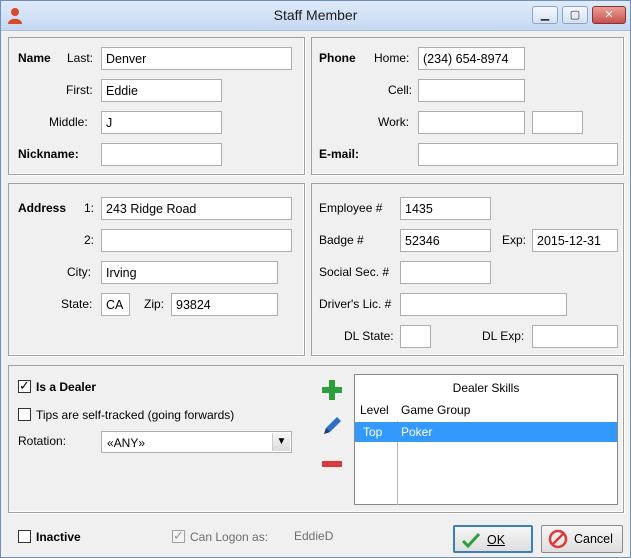 The image size is (631, 558). What do you see at coordinates (24, 536) in the screenshot?
I see `inactive-checkbox` at bounding box center [24, 536].